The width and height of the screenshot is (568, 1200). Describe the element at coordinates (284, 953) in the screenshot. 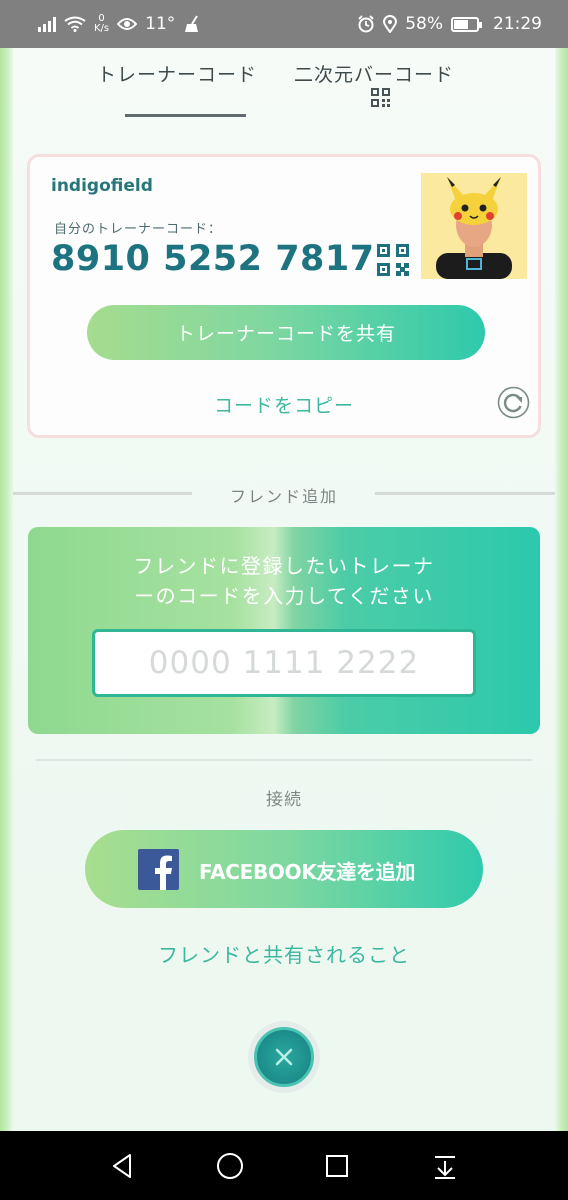

I see `shared-with-friends-link: フレンドと共有されること` at that location.